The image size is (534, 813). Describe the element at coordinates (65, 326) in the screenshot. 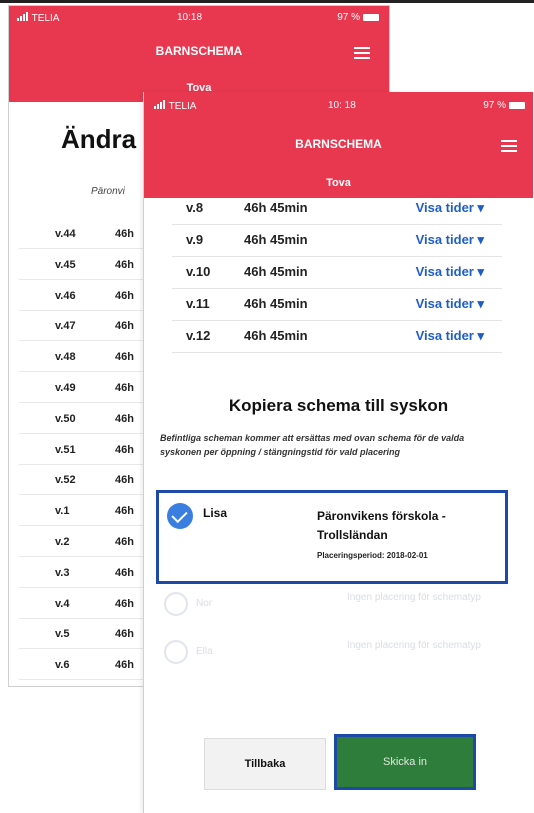

I see `week-number: v.47` at that location.